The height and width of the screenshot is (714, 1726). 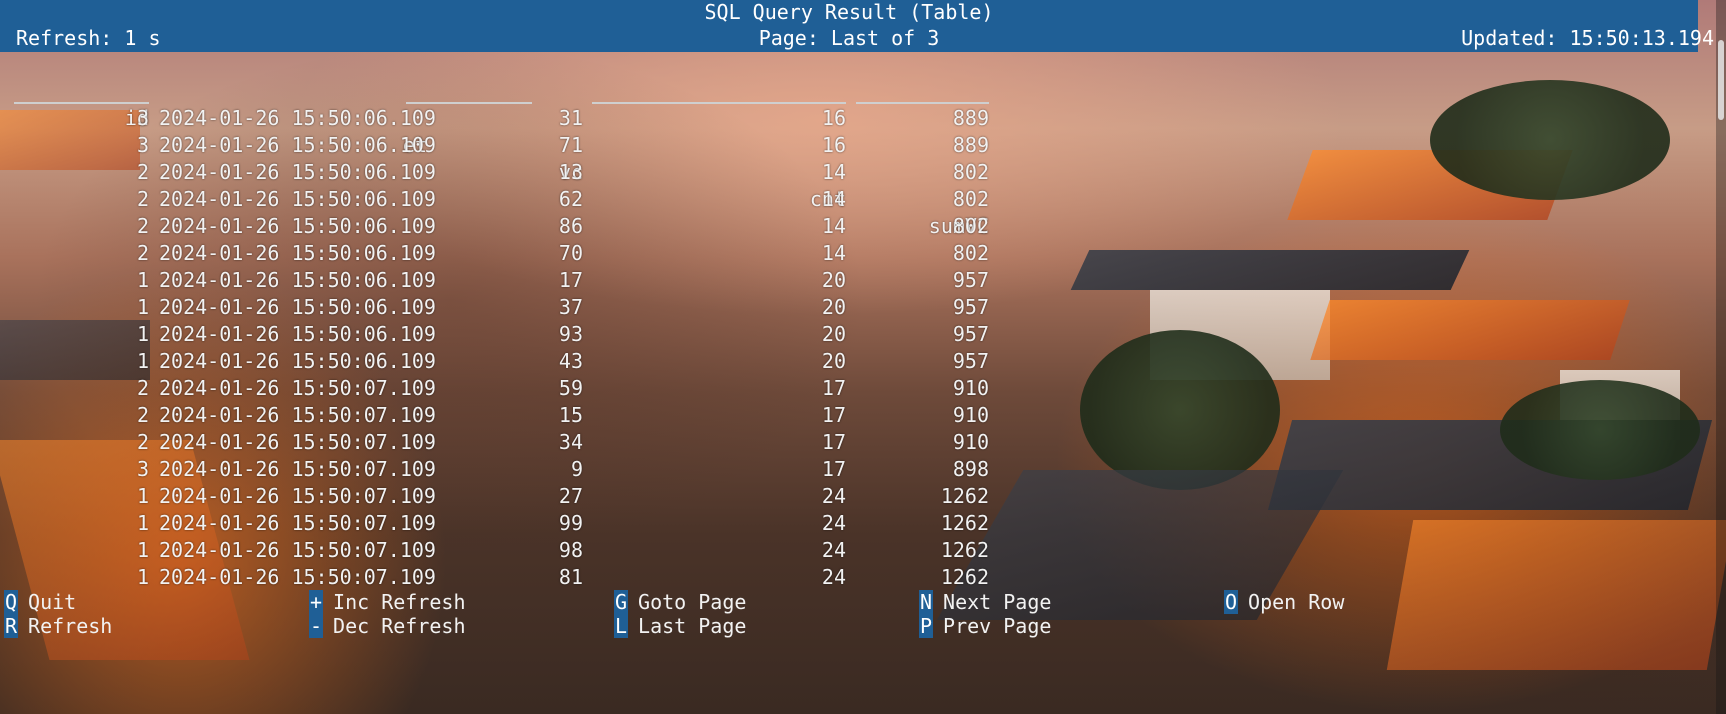 I want to click on table-row: 1 2024-01-26 15:50:07.109 99 24 1262, so click(x=501, y=523).